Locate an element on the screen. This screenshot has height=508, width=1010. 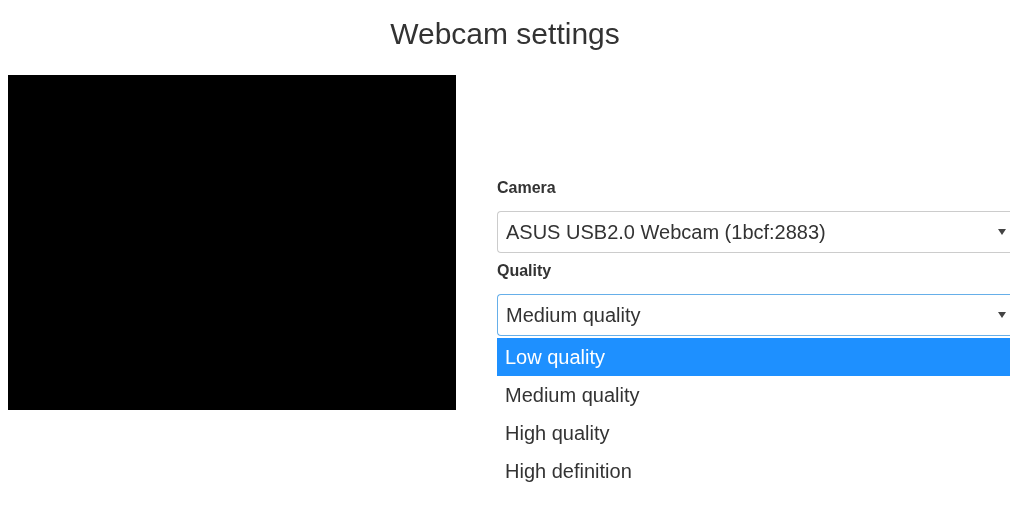
field-label: Quality is located at coordinates (525, 271).